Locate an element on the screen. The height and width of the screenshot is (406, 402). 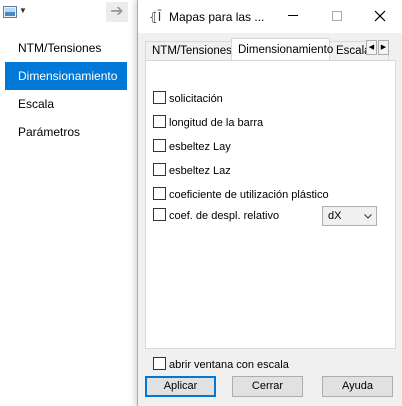
close-icon is located at coordinates (380, 16).